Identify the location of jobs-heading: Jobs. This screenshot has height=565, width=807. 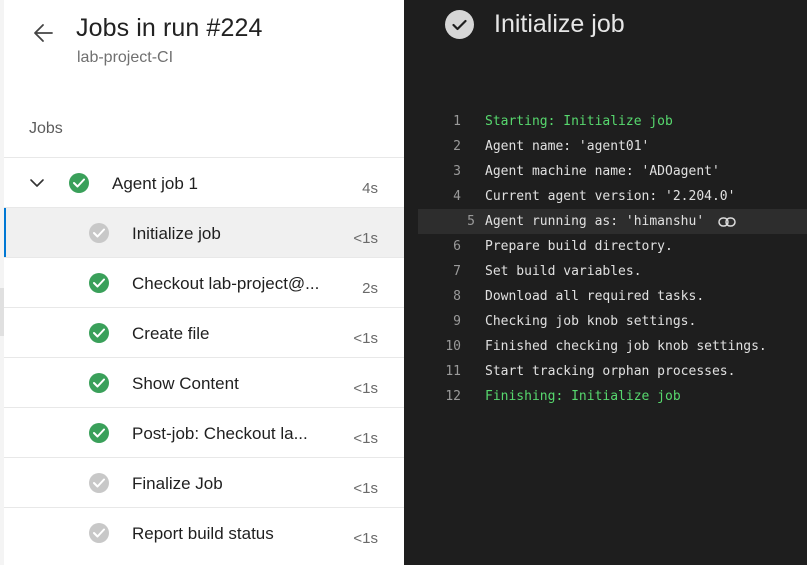
(46, 128).